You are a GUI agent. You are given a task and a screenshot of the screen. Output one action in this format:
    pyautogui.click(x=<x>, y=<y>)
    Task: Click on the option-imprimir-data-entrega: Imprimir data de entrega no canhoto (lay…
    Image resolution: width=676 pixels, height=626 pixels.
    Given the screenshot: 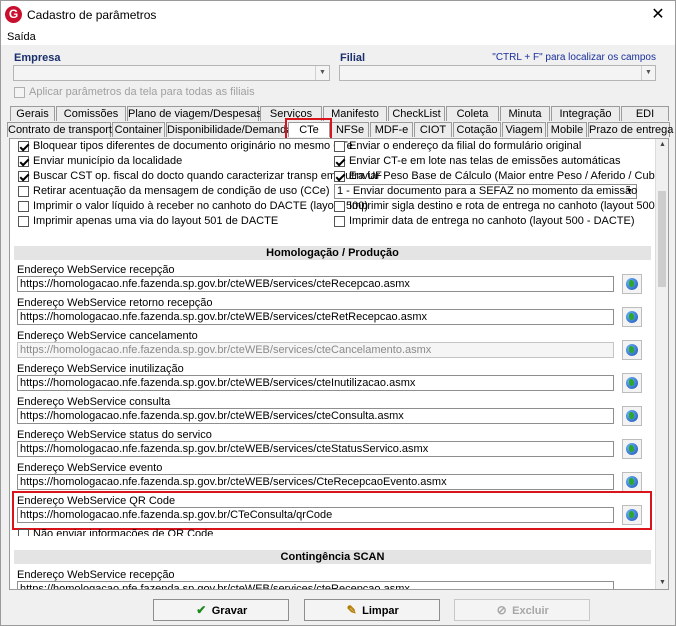 What is the action you would take?
    pyautogui.click(x=484, y=221)
    